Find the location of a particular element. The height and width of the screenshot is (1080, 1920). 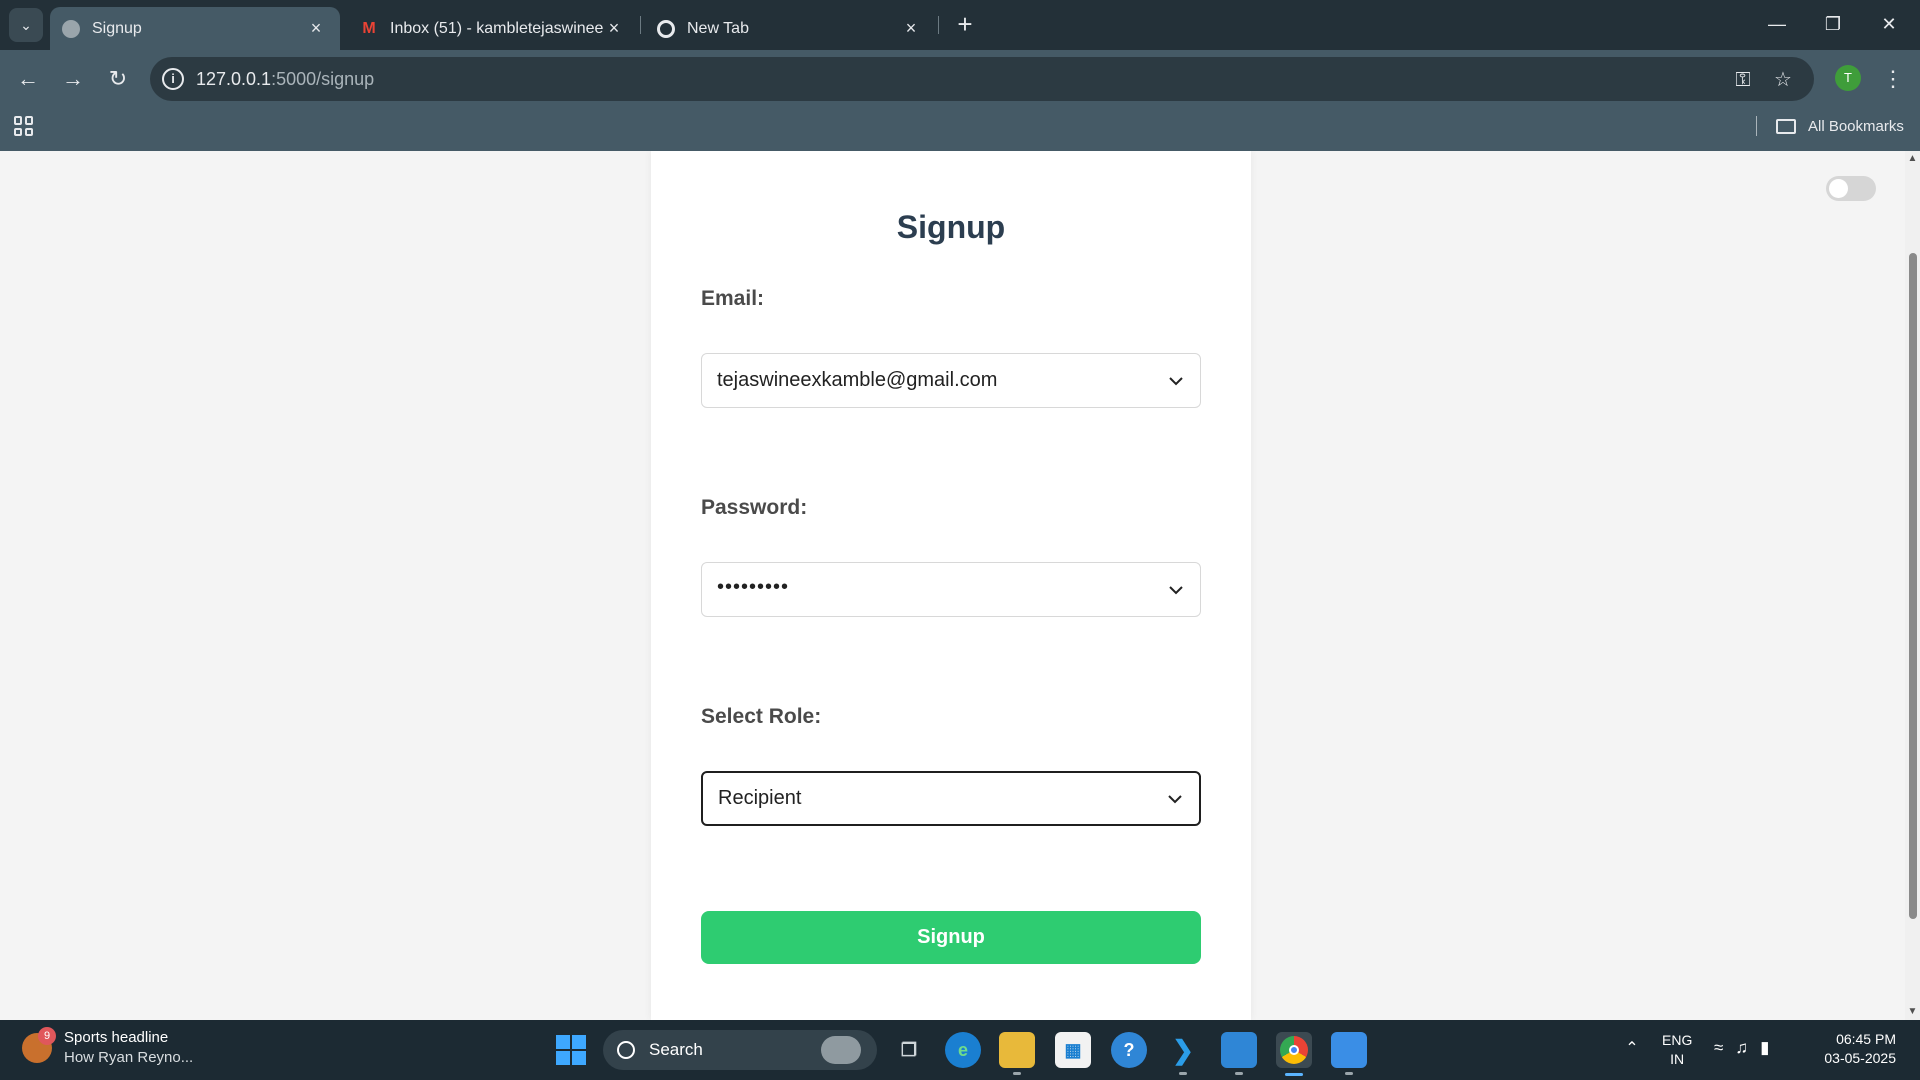

vertical-scrollbar: ▲ ▼ is located at coordinates (1912, 585).